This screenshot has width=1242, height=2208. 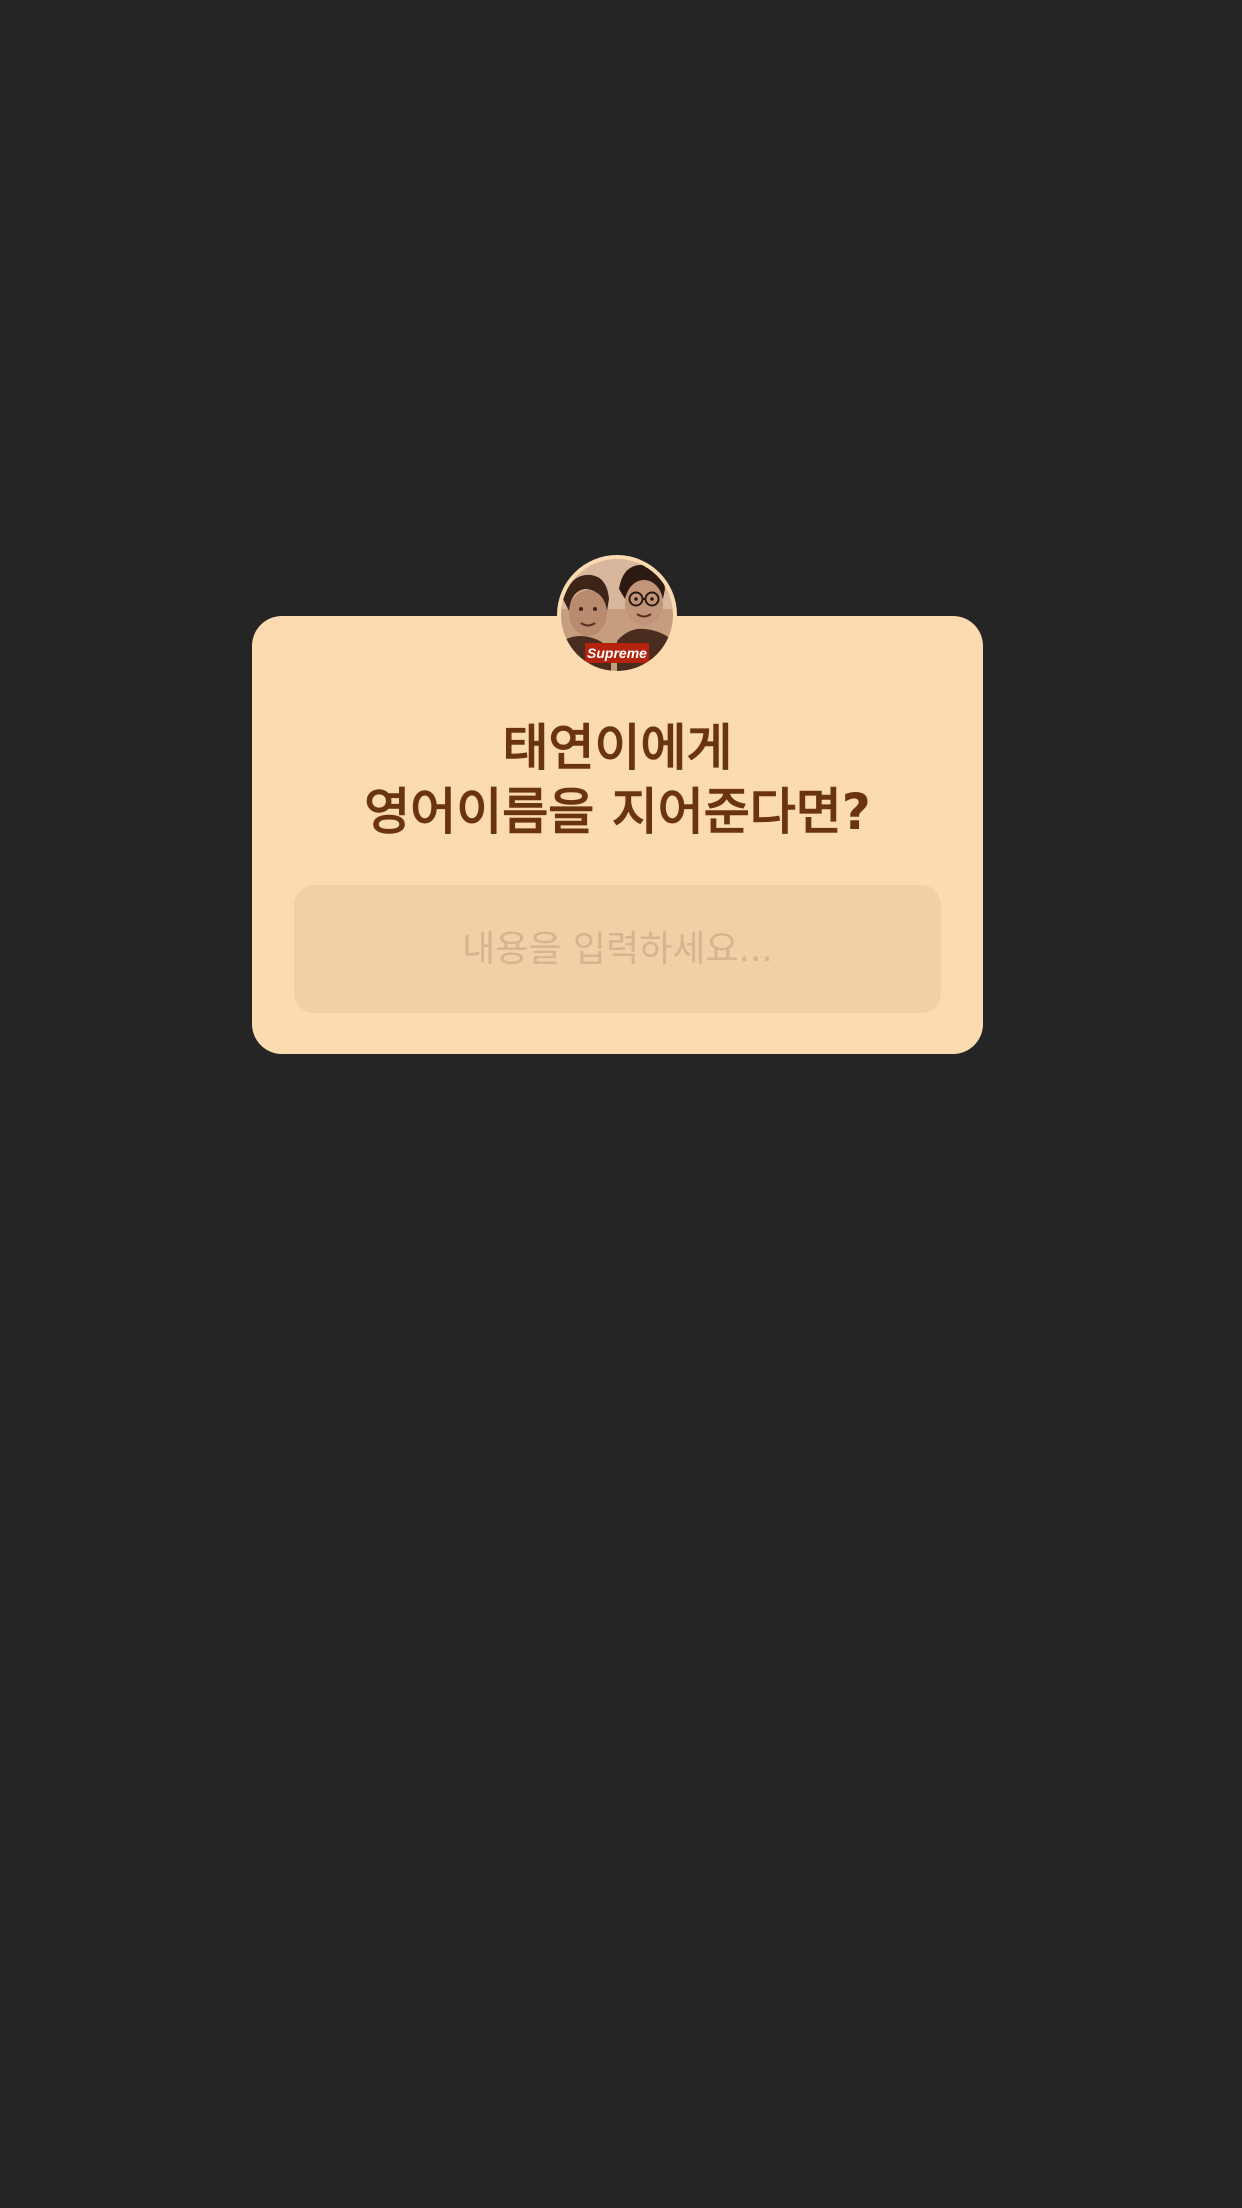 What do you see at coordinates (617, 812) in the screenshot?
I see `question-title-line-2: 영어이름을 지어준다면?` at bounding box center [617, 812].